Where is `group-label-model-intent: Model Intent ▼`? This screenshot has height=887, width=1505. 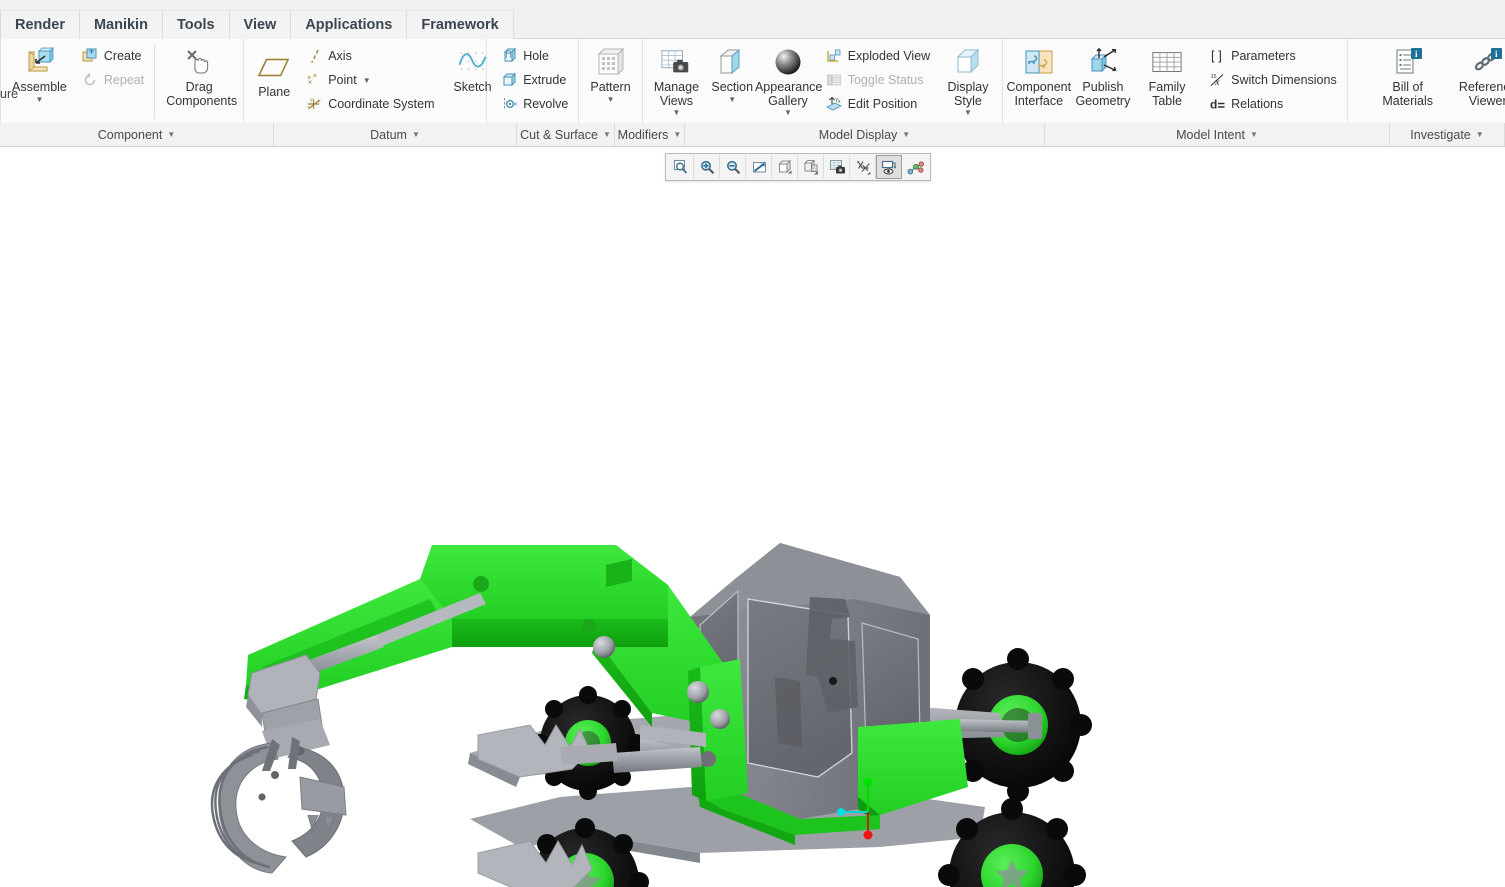 group-label-model-intent: Model Intent ▼ is located at coordinates (1217, 134).